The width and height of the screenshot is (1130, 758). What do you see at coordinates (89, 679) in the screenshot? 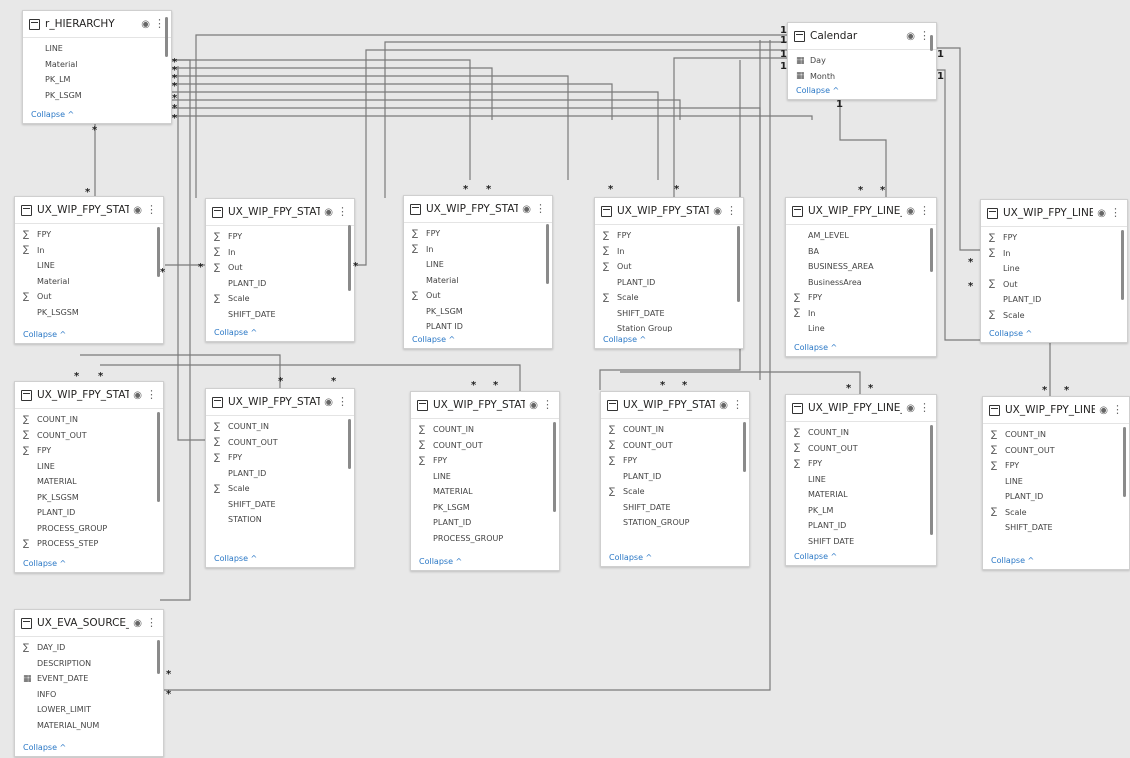
I see `field-row: ▦ EVENT_DATE` at bounding box center [89, 679].